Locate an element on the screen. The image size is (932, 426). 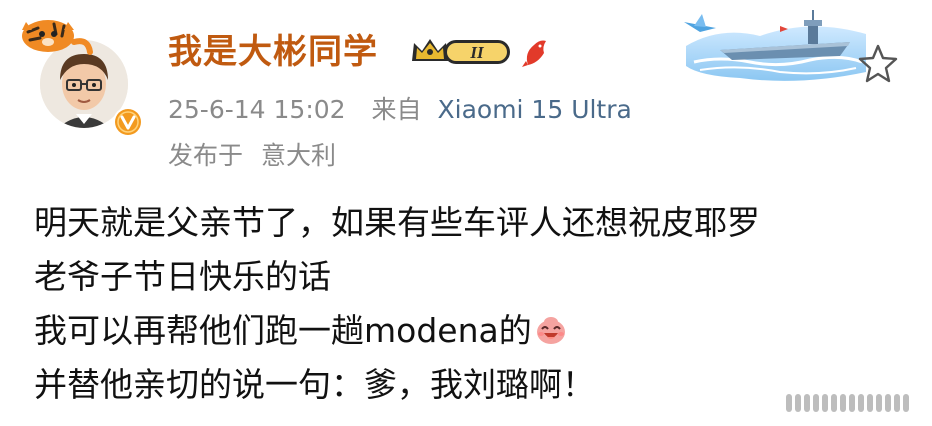
post-timestamp: 25-6-14 15:02 is located at coordinates (257, 109).